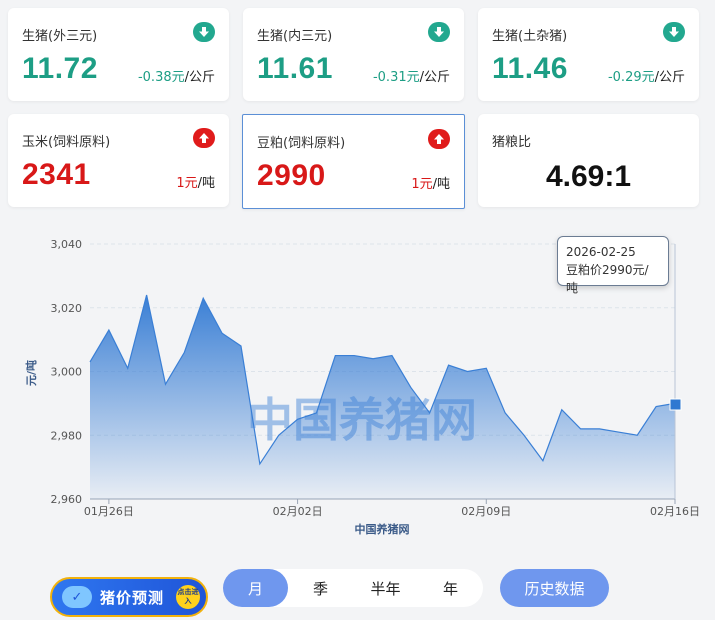 This screenshot has width=715, height=620. Describe the element at coordinates (67, 499) in the screenshot. I see `y-tick-label: 2,960` at that location.